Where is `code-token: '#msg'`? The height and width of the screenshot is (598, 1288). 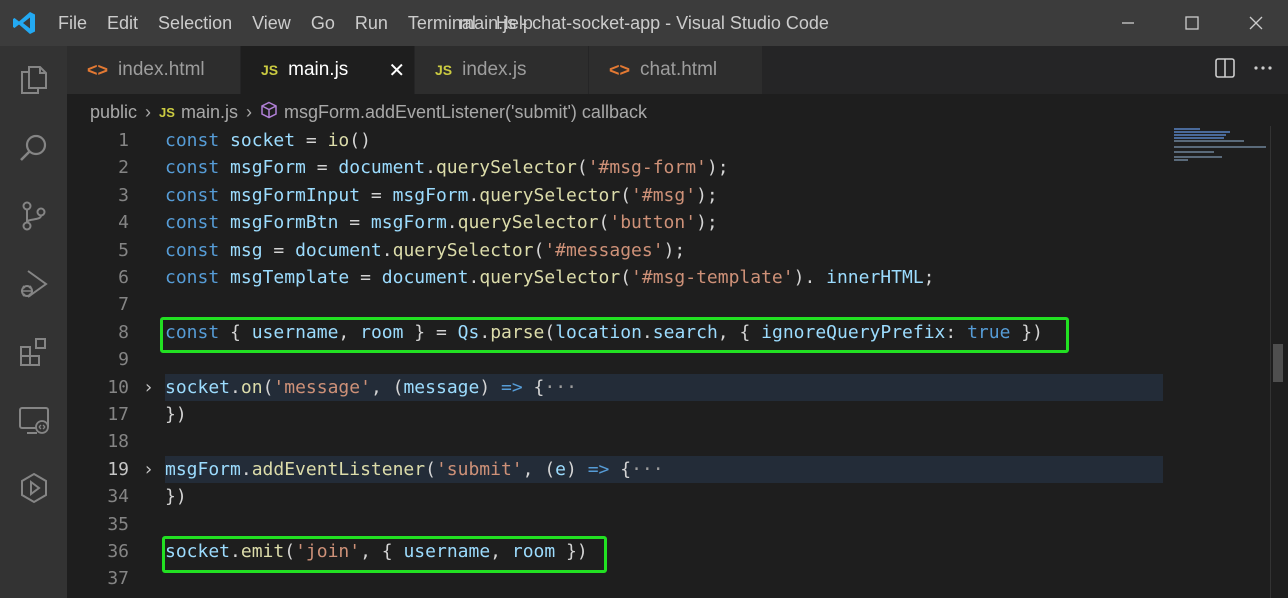
code-token: '#msg' is located at coordinates (664, 195).